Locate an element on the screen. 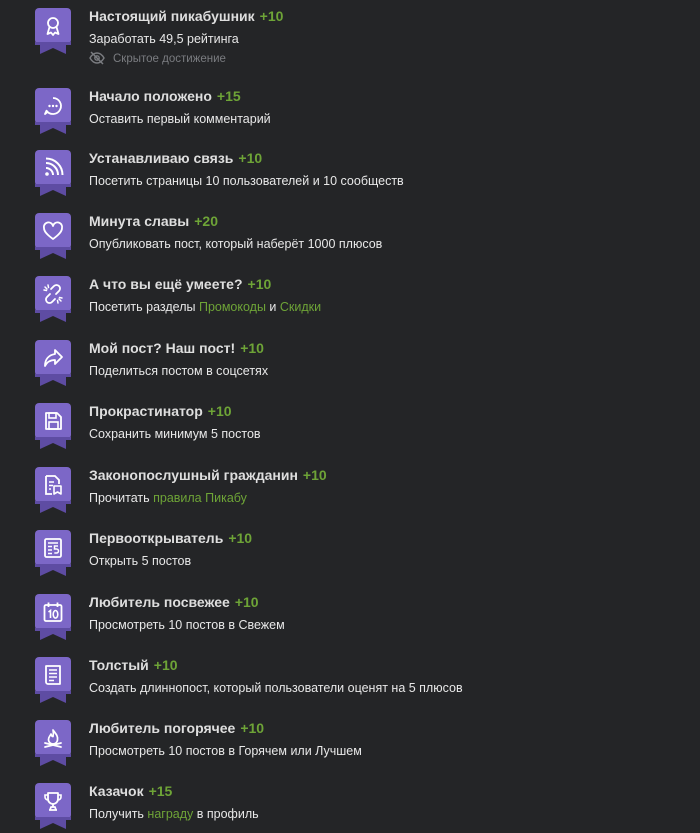 This screenshot has width=700, height=833. chat-bubble-icon is located at coordinates (53, 106).